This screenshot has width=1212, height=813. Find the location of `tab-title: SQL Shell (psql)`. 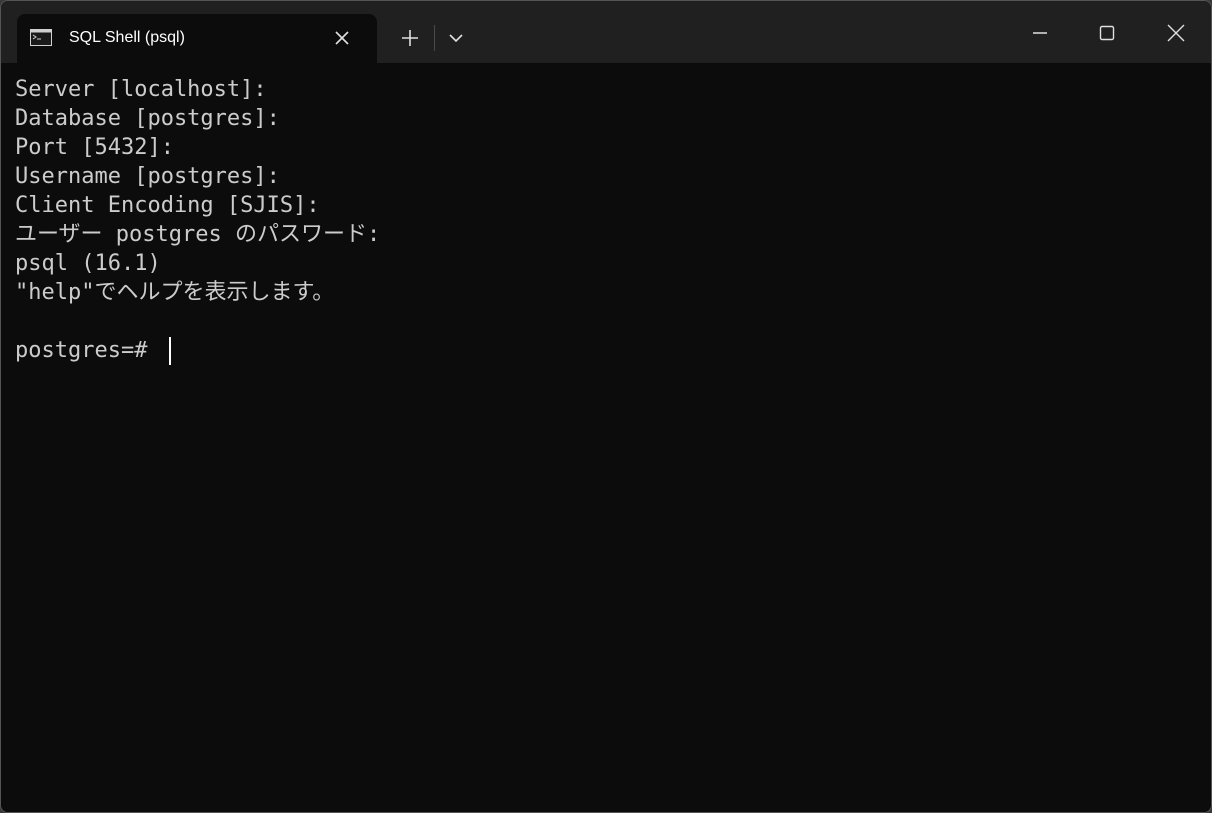

tab-title: SQL Shell (psql) is located at coordinates (127, 37).